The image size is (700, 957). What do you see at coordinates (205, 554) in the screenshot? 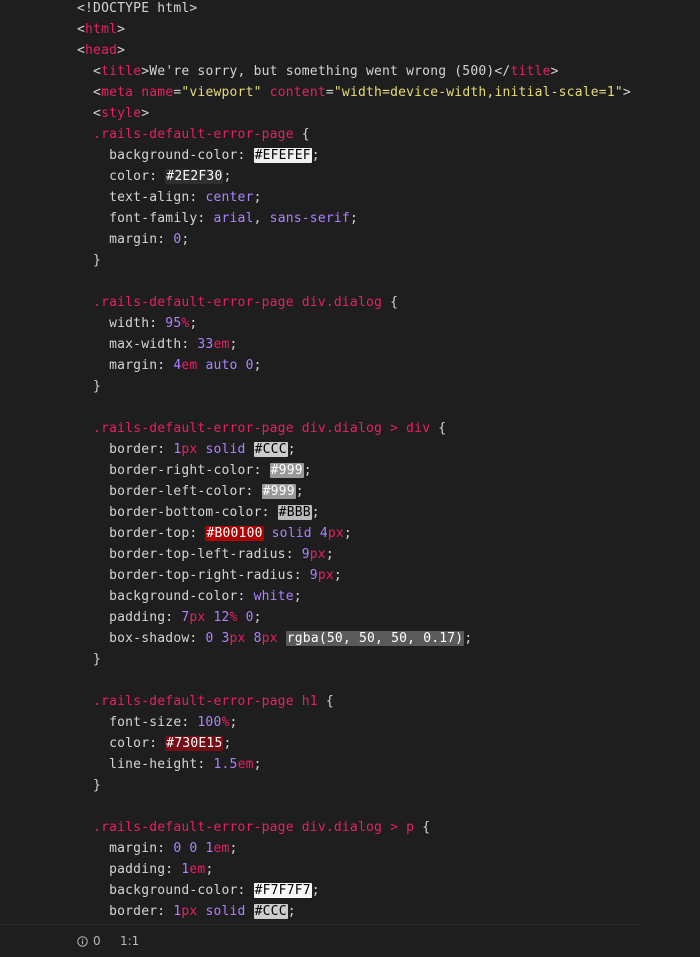
I see `code-line: border-top-left-radius: 9px;` at bounding box center [205, 554].